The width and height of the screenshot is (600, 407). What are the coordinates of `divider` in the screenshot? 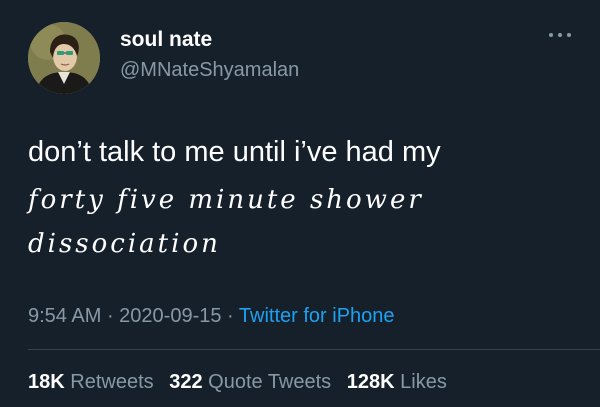 It's located at (314, 349).